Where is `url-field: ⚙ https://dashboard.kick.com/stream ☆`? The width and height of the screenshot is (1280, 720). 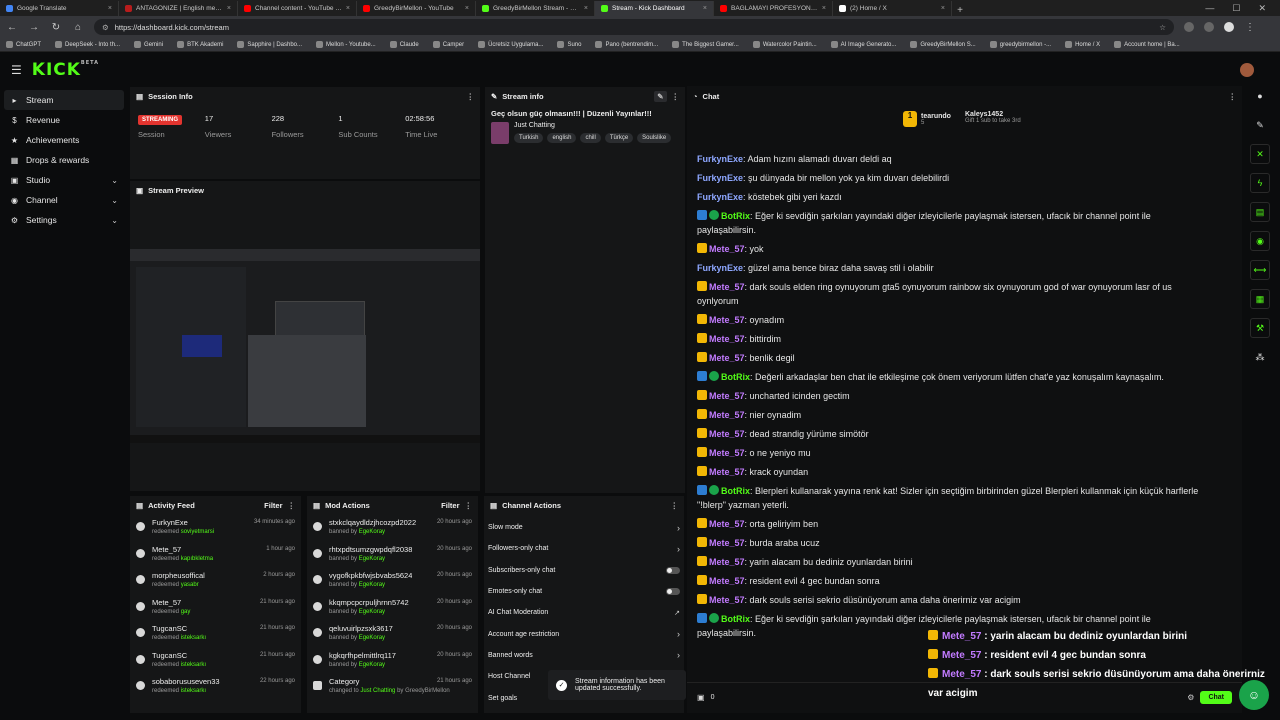
url-field: ⚙ https://dashboard.kick.com/stream ☆ is located at coordinates (634, 27).